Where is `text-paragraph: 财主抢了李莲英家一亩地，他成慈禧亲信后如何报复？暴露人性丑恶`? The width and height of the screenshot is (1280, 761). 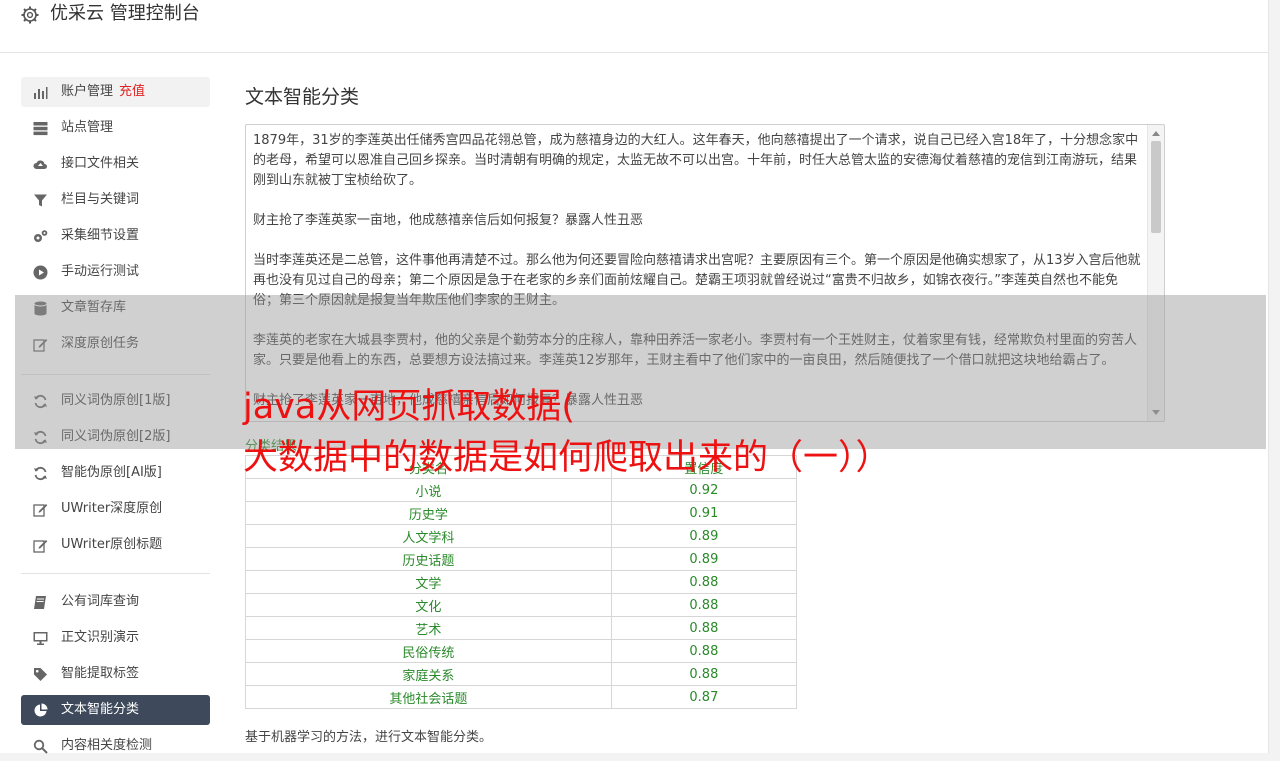
text-paragraph: 财主抢了李莲英家一亩地，他成慈禧亲信后如何报复？暴露人性丑恶 is located at coordinates (448, 220).